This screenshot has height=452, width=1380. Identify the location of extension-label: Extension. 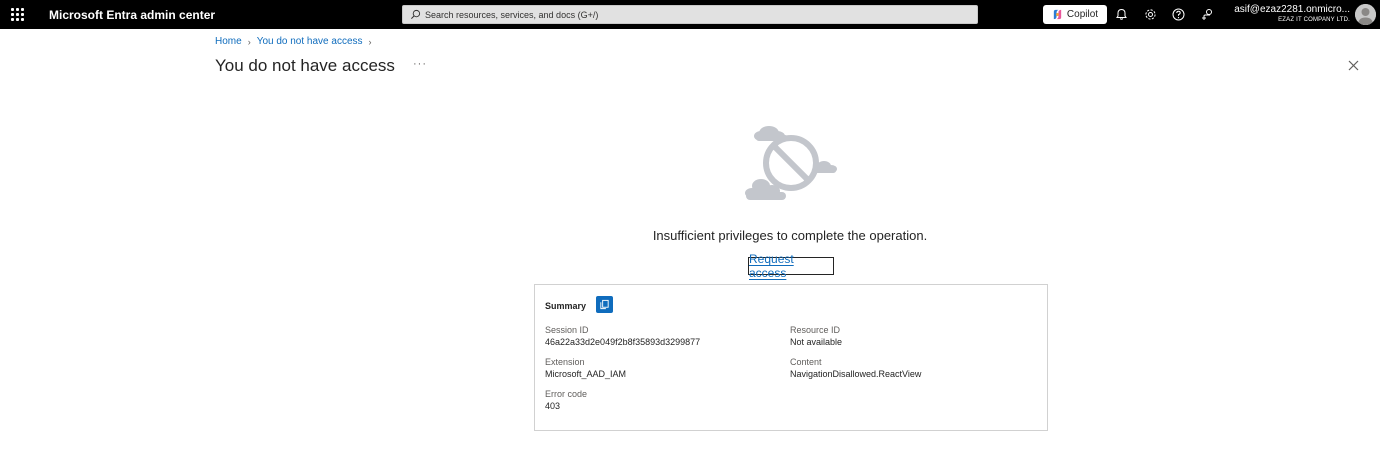
(565, 362).